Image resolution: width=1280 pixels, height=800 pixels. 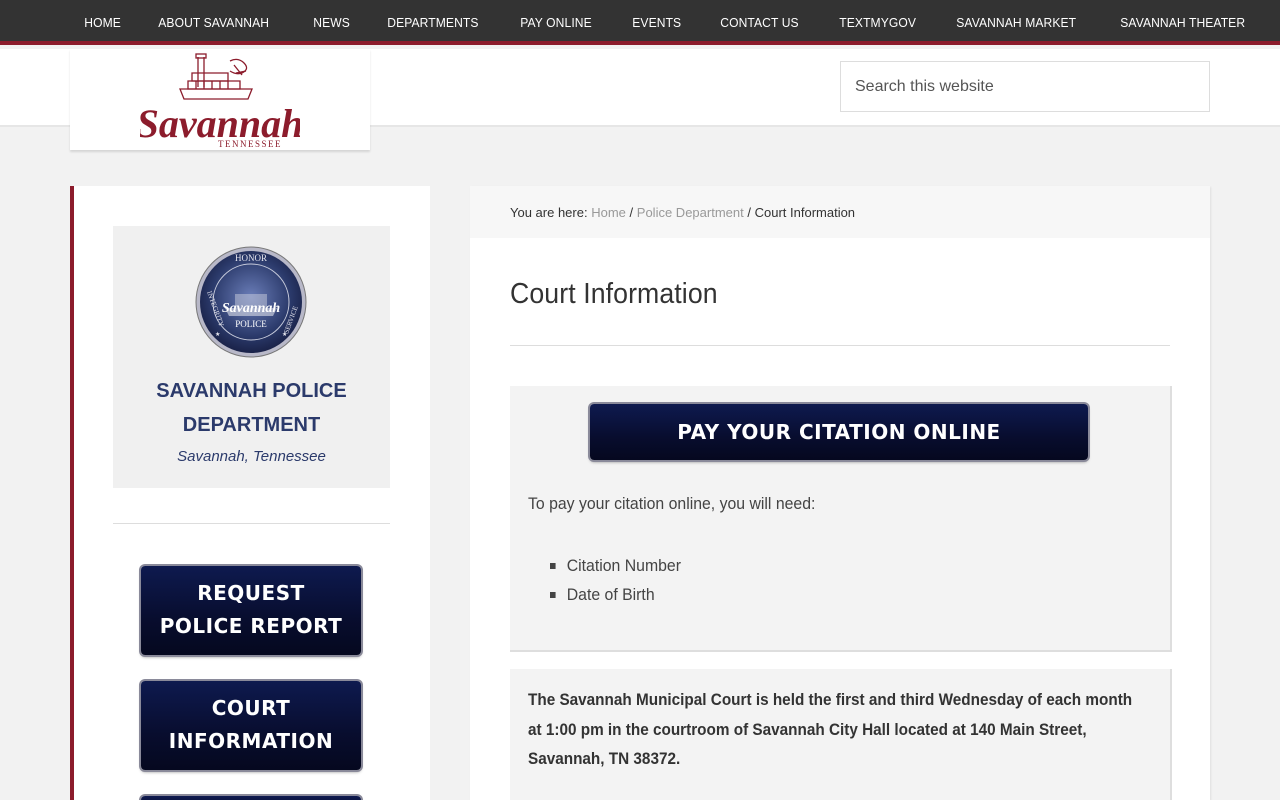 What do you see at coordinates (250, 143) in the screenshot?
I see `logo-subtitle: TENNESSEE` at bounding box center [250, 143].